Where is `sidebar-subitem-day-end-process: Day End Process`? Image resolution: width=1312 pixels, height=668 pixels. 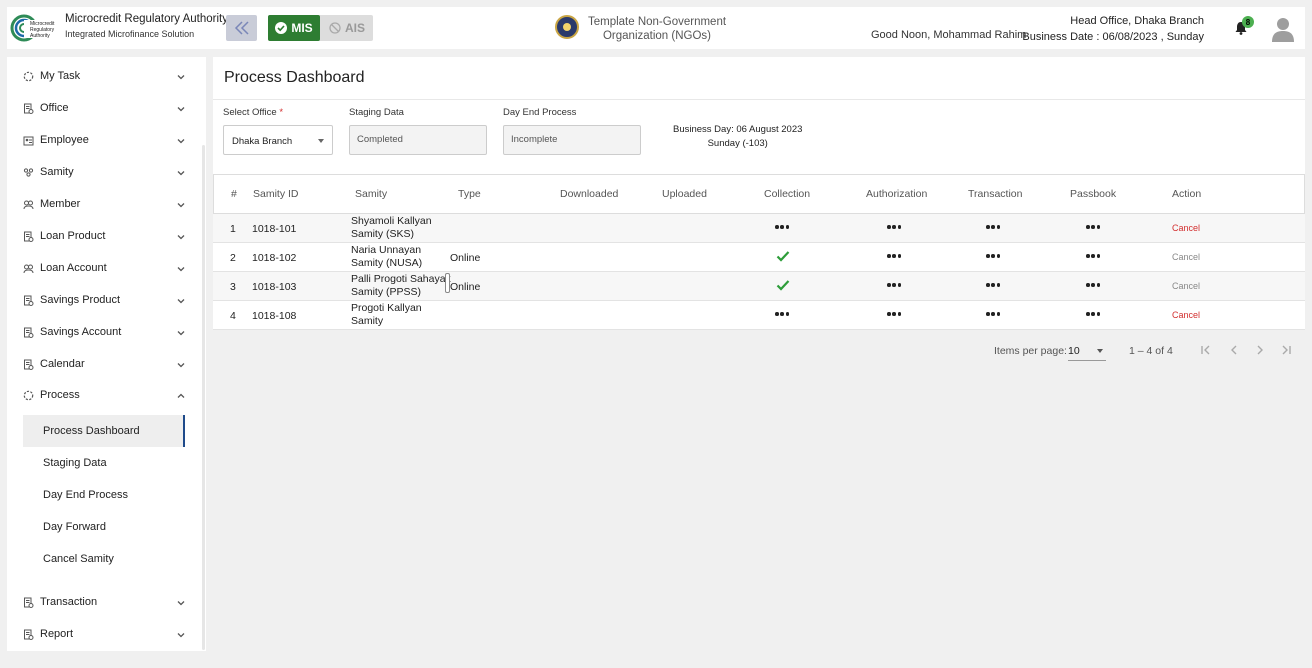
sidebar-subitem-day-end-process: Day End Process is located at coordinates (104, 495).